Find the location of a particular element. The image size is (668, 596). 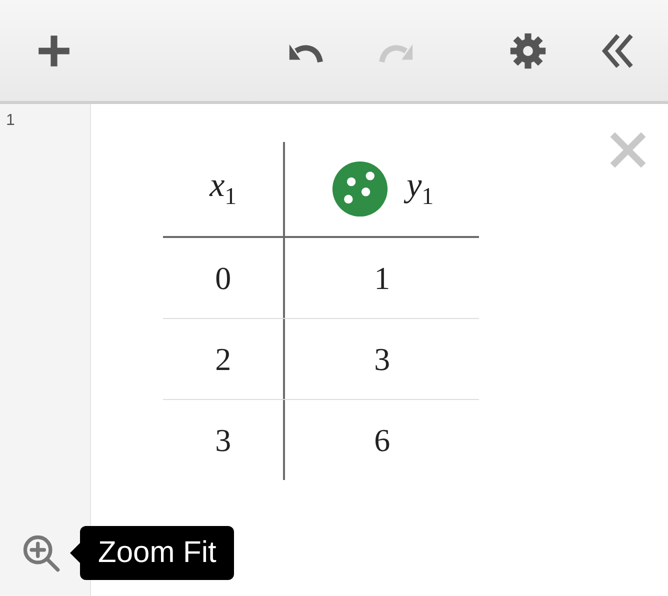

tooltip-text: Zoom Fit is located at coordinates (157, 552).